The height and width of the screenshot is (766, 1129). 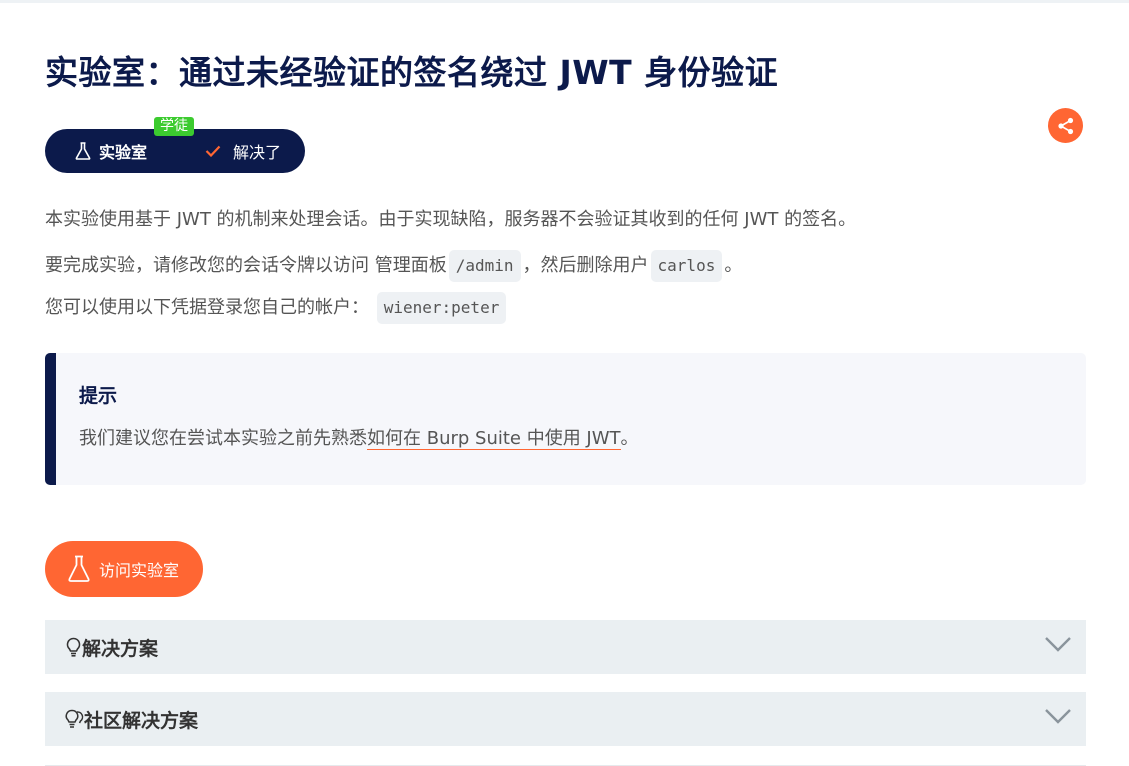 What do you see at coordinates (73, 647) in the screenshot?
I see `lightbulb-icon` at bounding box center [73, 647].